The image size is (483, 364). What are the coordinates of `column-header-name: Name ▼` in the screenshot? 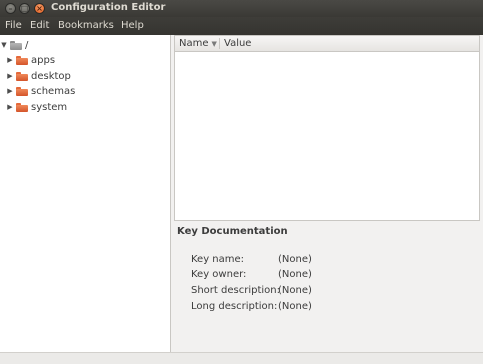 It's located at (198, 43).